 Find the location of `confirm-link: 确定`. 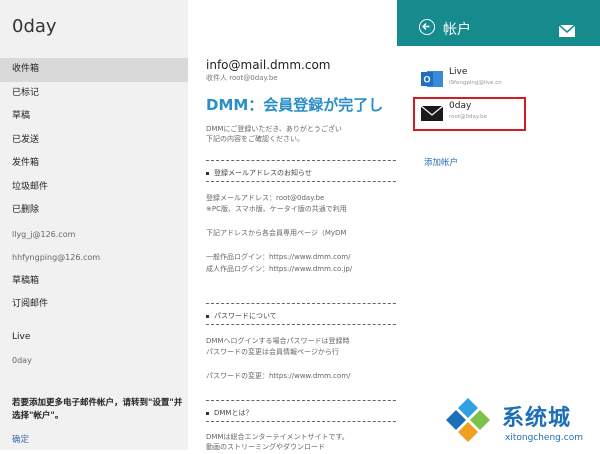

confirm-link: 确定 is located at coordinates (20, 439).